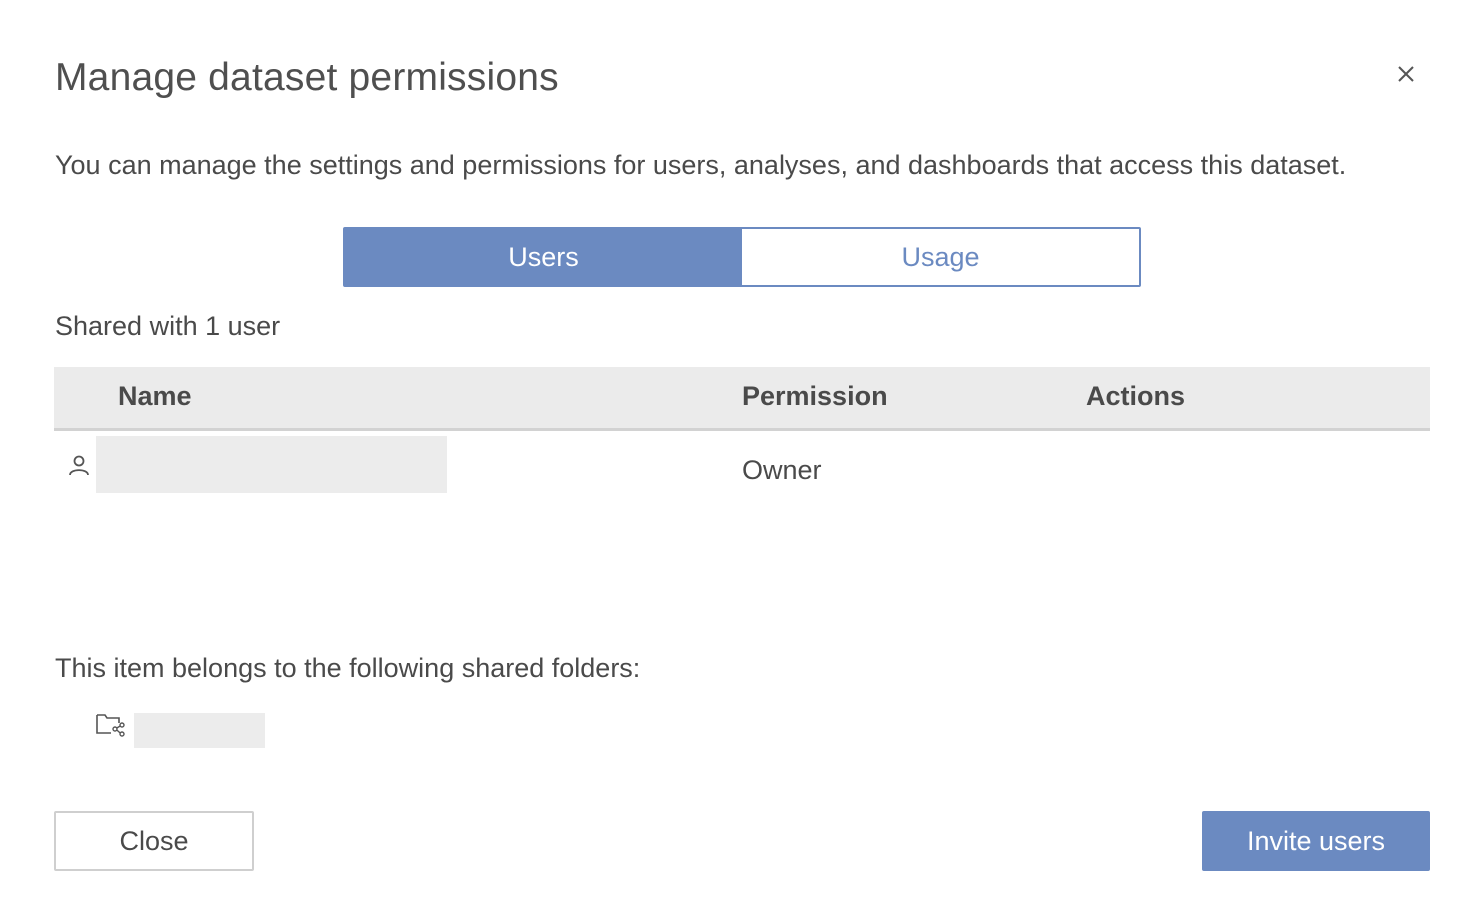 The width and height of the screenshot is (1484, 916). I want to click on tab-group: Users Usage, so click(742, 257).